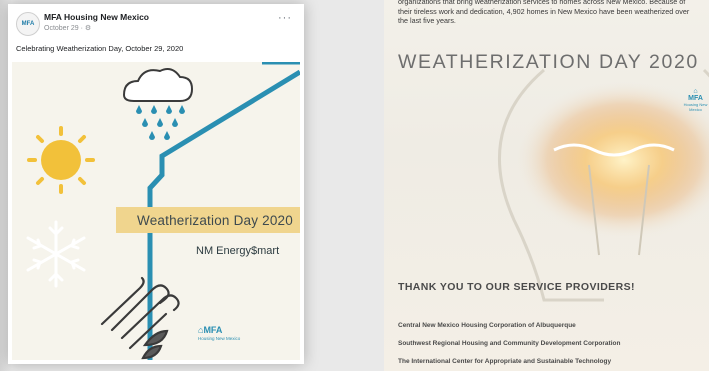  Describe the element at coordinates (56, 254) in the screenshot. I see `snowflake-icon` at that location.